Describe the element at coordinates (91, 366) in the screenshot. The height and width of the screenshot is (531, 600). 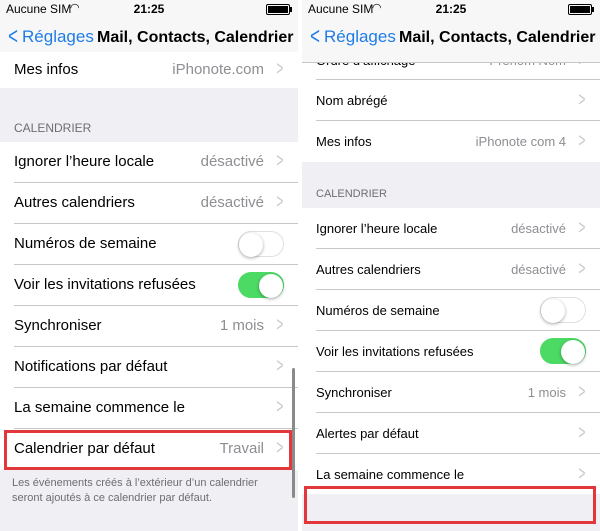
I see `row-label: Notifications par défaut` at that location.